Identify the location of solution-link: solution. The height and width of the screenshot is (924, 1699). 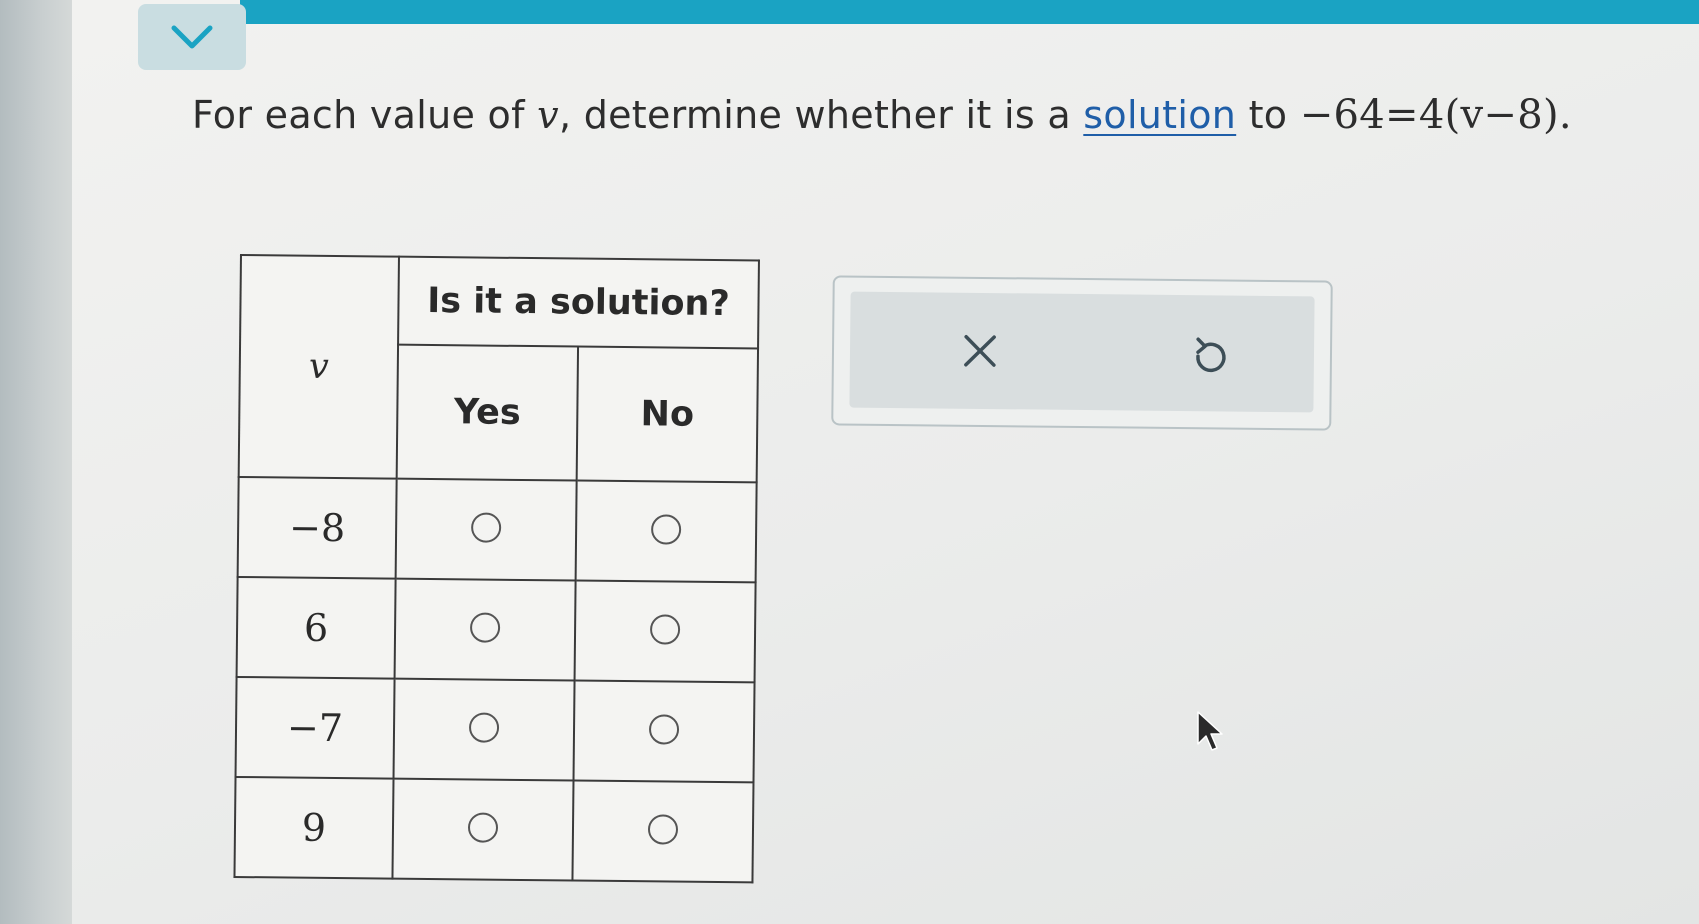
(1159, 115).